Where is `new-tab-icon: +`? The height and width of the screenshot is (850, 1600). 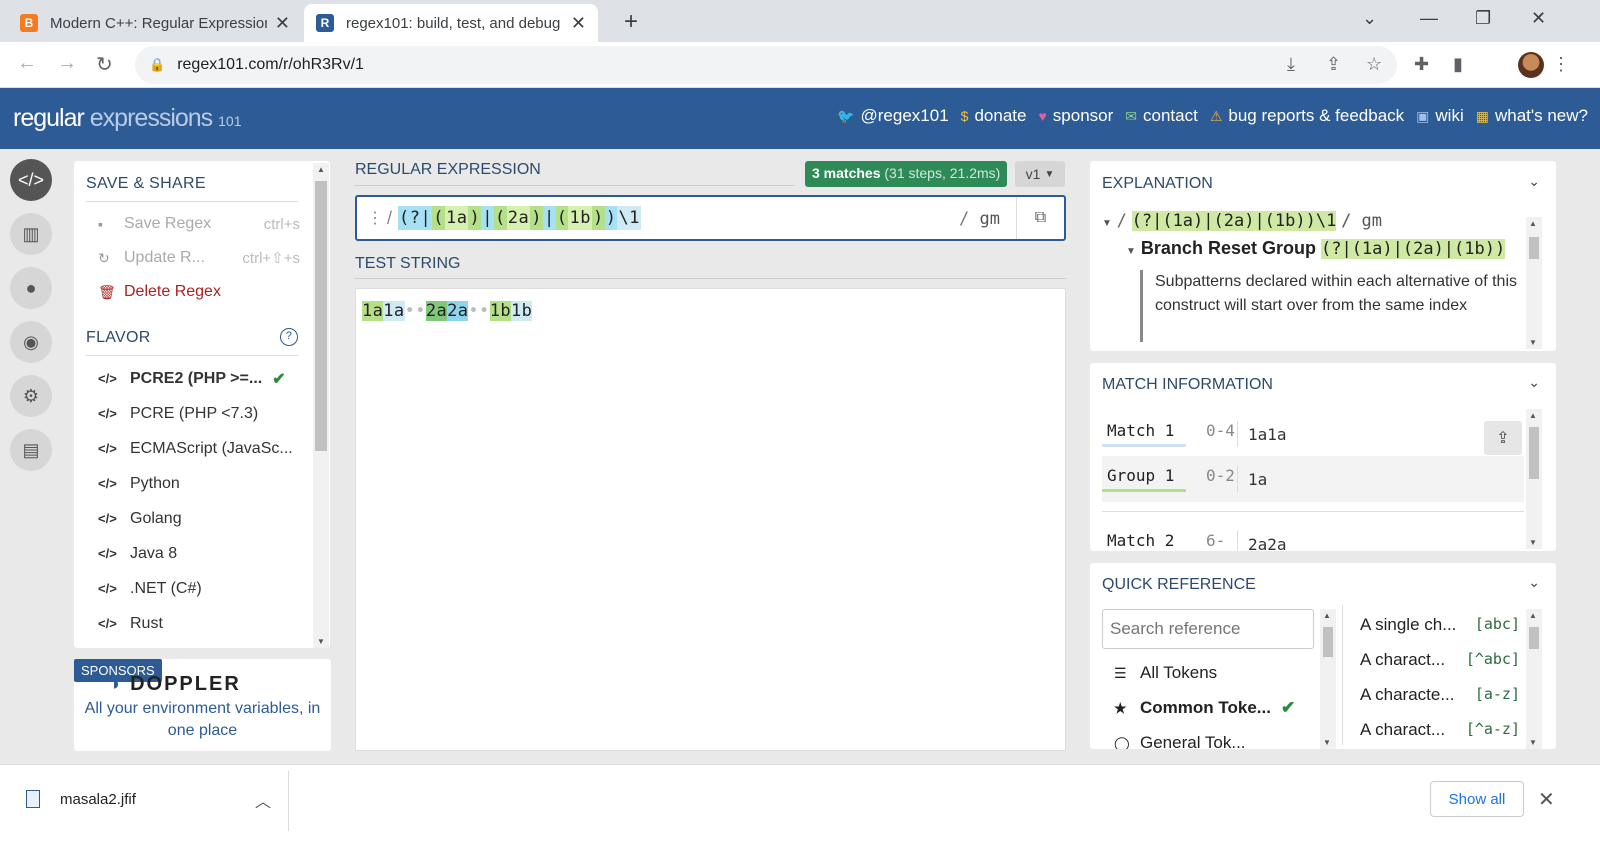 new-tab-icon: + is located at coordinates (631, 22).